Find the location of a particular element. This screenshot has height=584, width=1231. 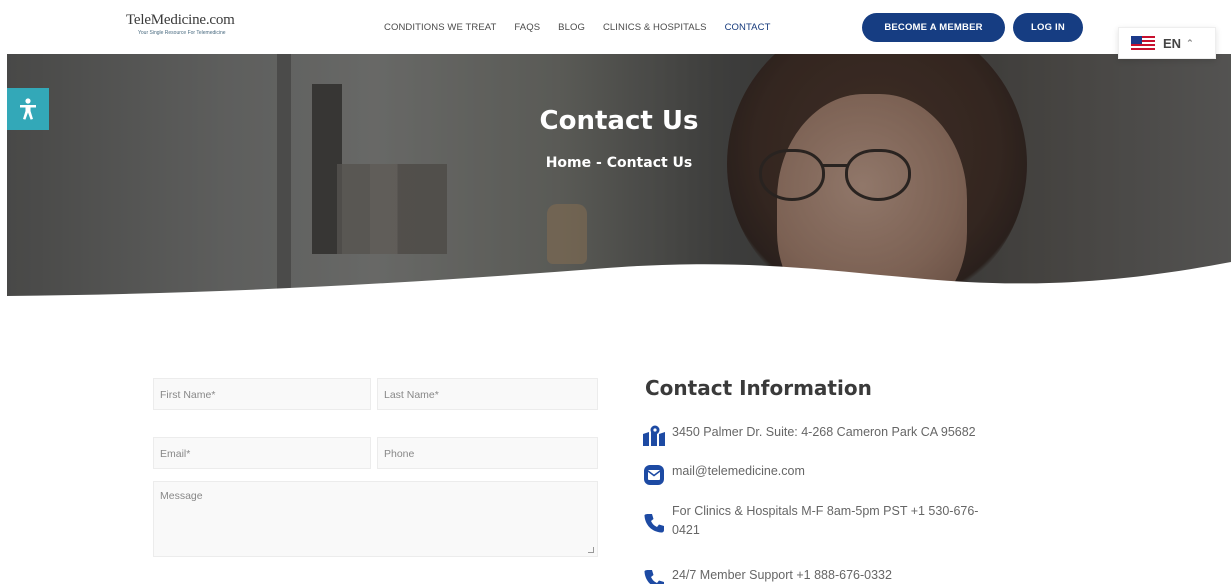

contact-support-phone: 24/7 Member Support +1 888-676-0332 is located at coordinates (766, 575).